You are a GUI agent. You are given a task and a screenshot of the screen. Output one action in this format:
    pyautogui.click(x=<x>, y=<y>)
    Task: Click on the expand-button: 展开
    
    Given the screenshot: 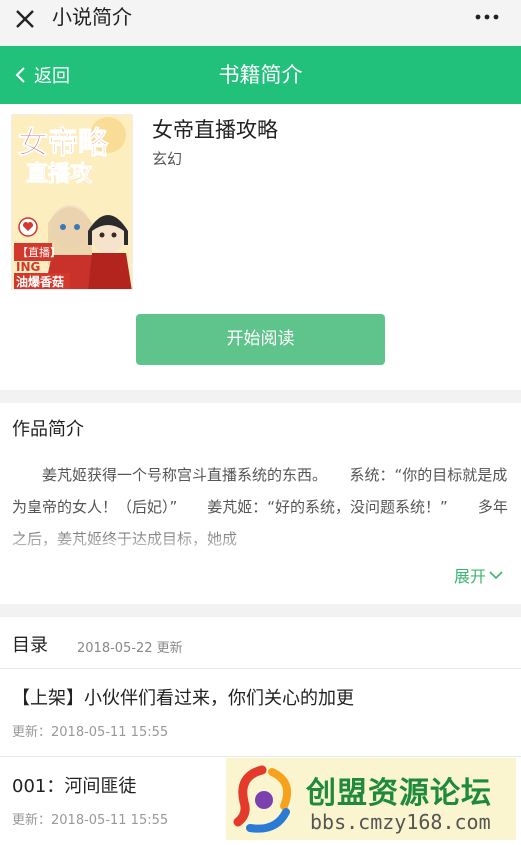 What is the action you would take?
    pyautogui.click(x=478, y=575)
    